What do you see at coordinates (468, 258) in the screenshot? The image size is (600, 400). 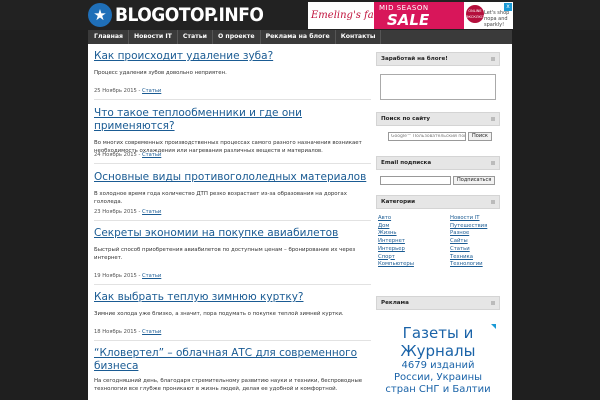 I see `category-link-tech: Техника` at bounding box center [468, 258].